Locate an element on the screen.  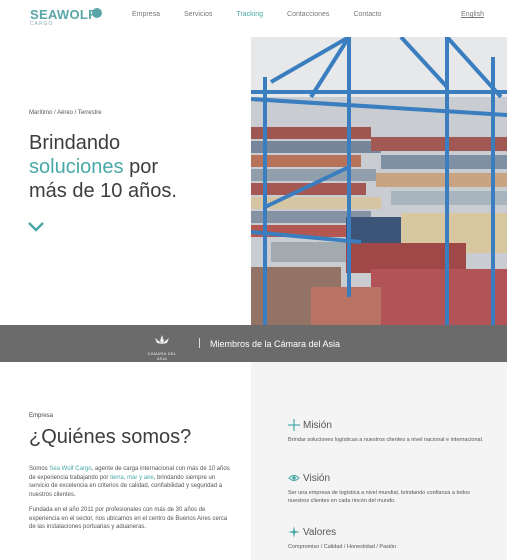
hero-title: Brindando soluciones por más de 10 años. is located at coordinates (139, 167).